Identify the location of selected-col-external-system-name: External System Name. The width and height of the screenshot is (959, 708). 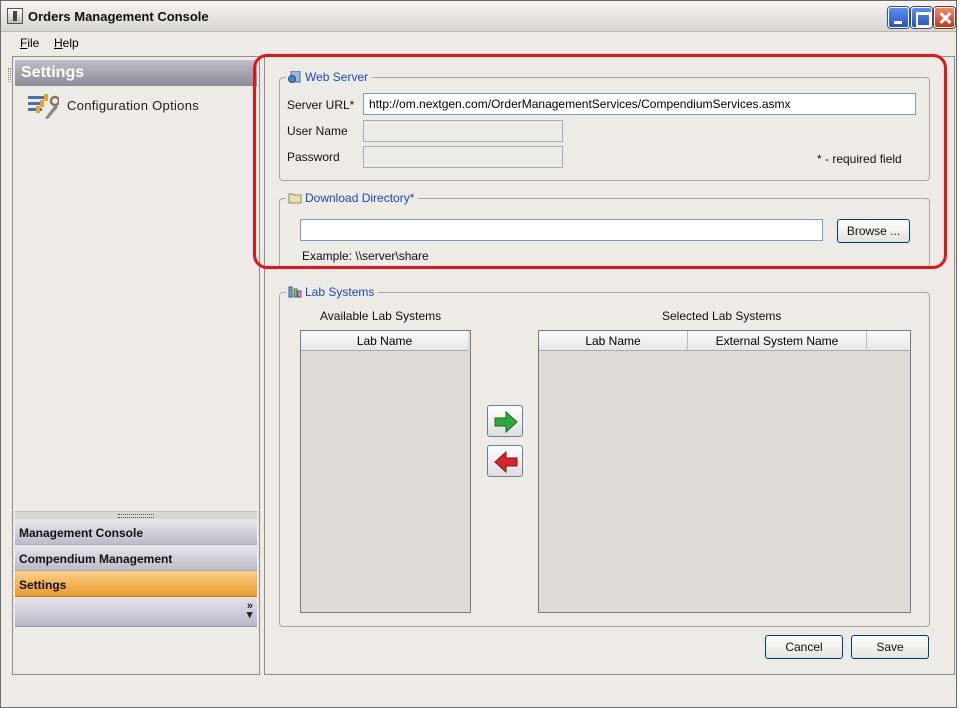
(777, 341).